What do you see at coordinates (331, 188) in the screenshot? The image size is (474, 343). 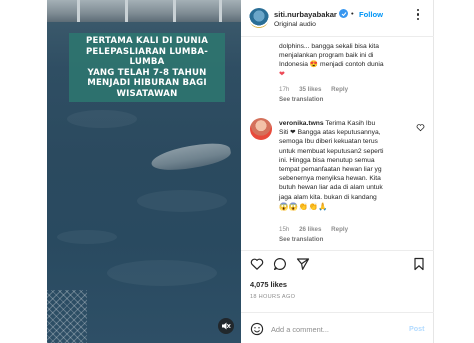 I see `comment-line: butuh hewan liar ada di alam untuk` at bounding box center [331, 188].